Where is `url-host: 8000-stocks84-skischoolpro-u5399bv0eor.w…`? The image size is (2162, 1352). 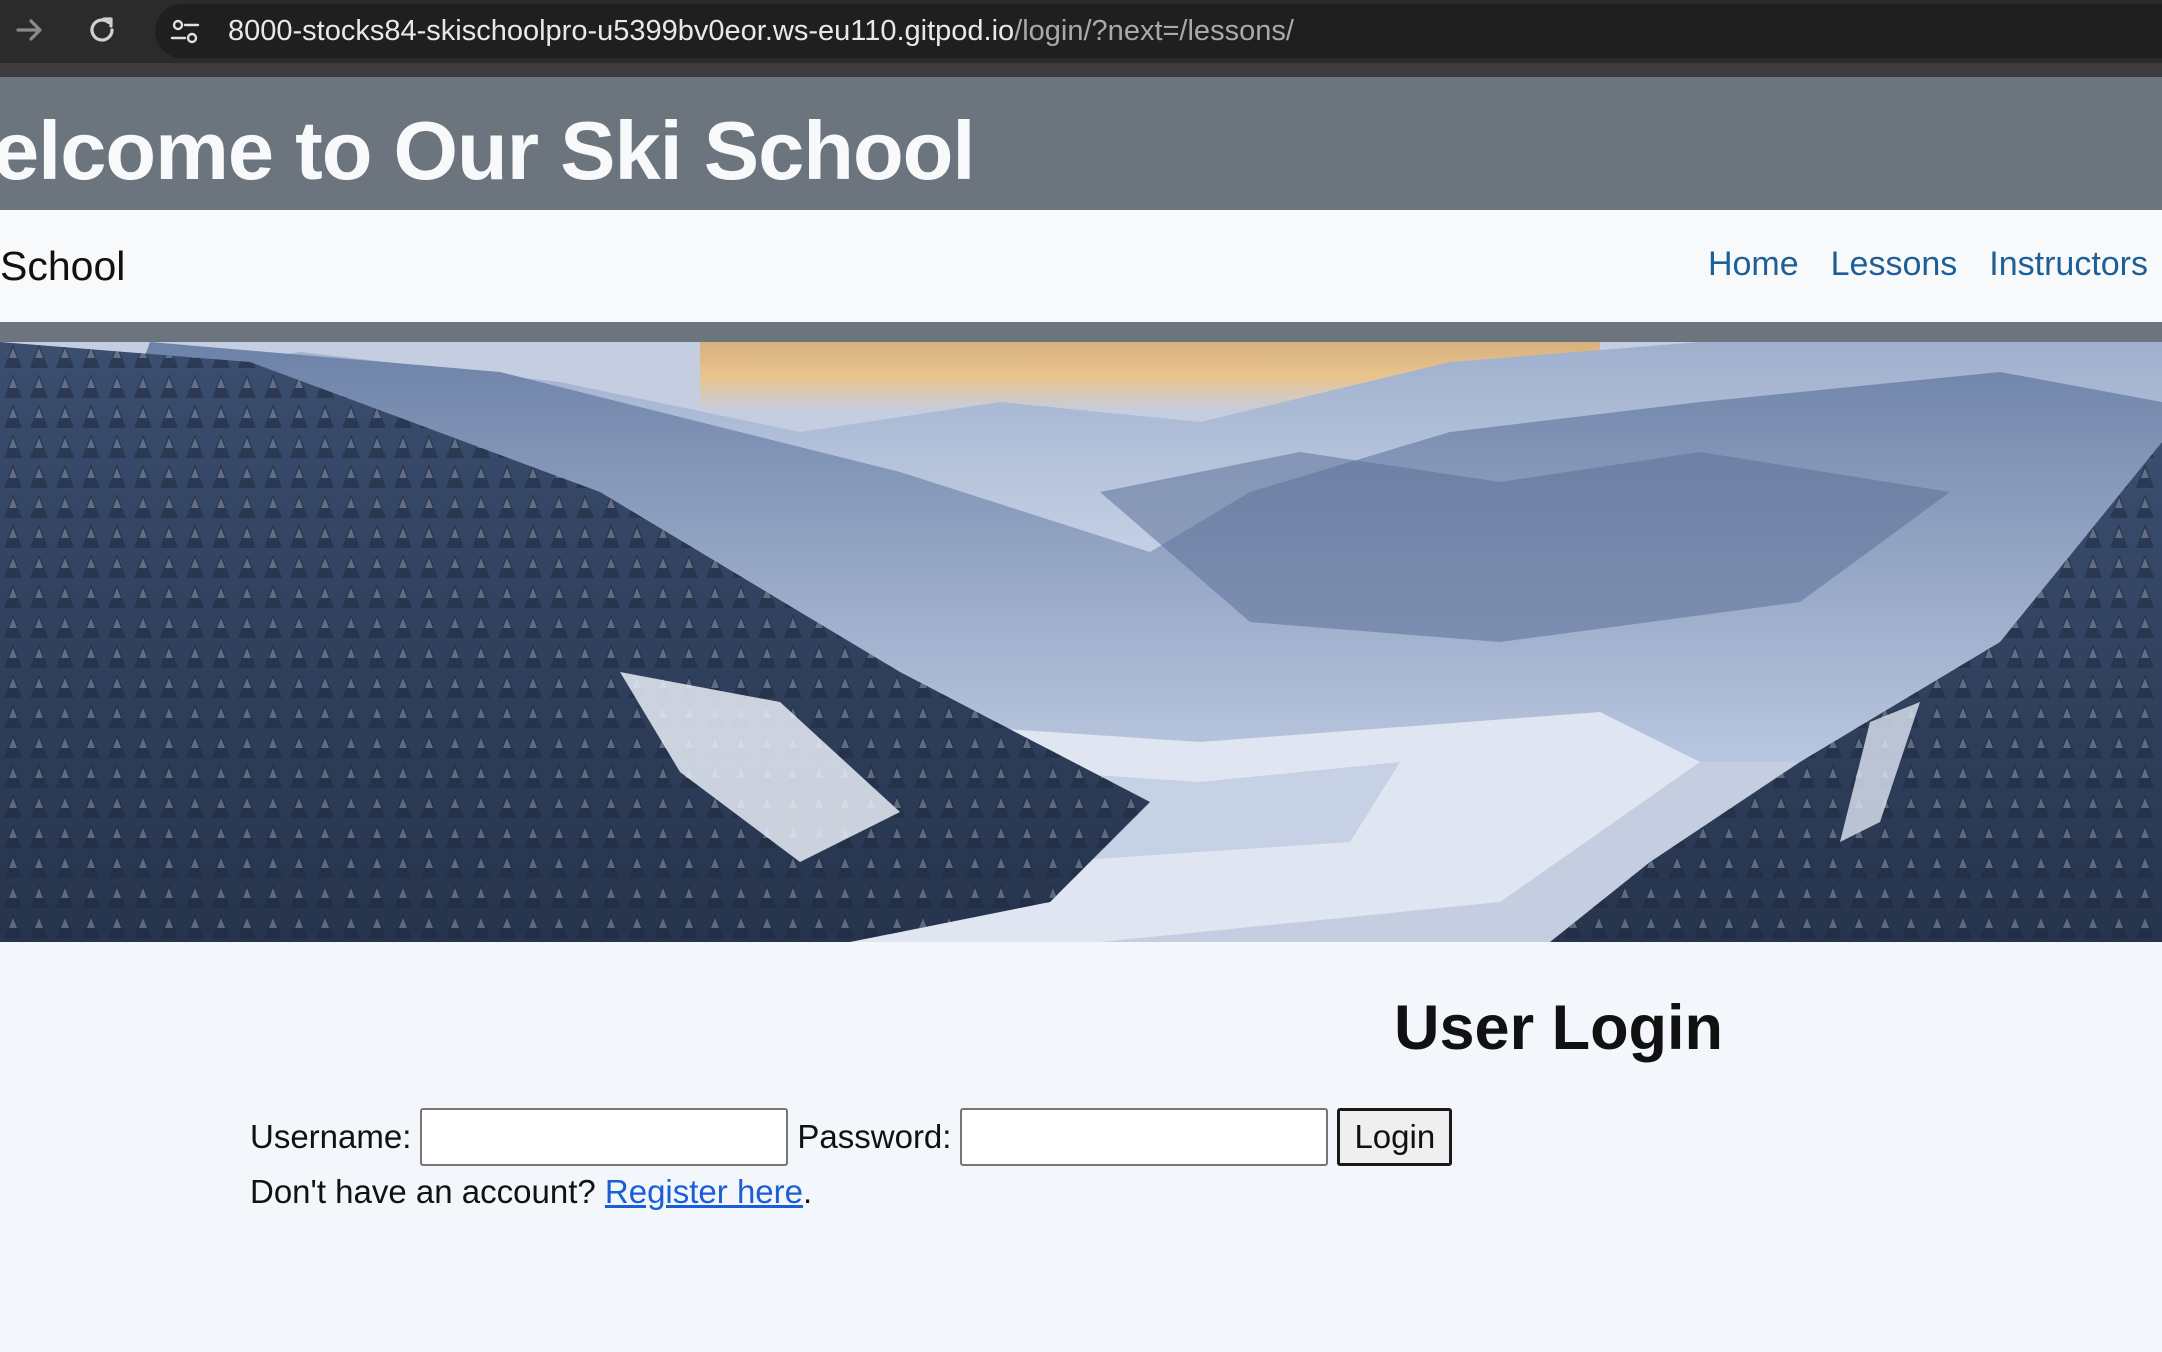 url-host: 8000-stocks84-skischoolpro-u5399bv0eor.w… is located at coordinates (621, 31).